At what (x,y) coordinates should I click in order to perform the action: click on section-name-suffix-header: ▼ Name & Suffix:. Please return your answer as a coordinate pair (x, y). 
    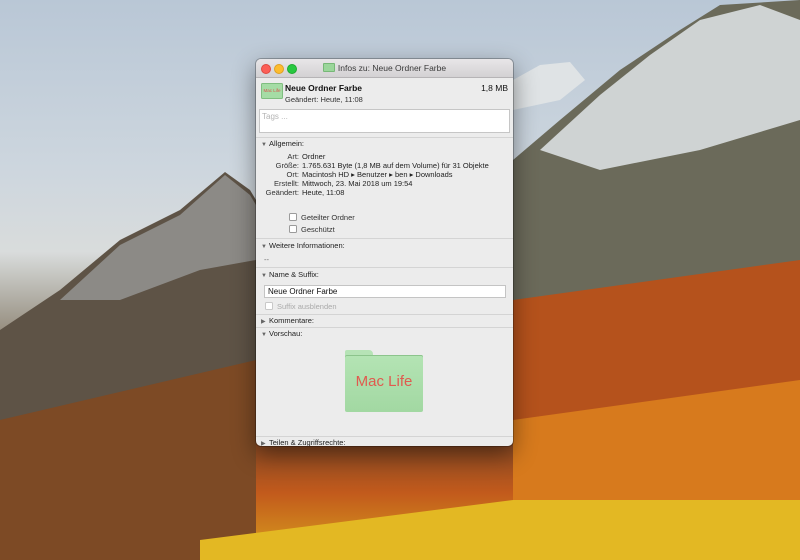
    Looking at the image, I should click on (384, 275).